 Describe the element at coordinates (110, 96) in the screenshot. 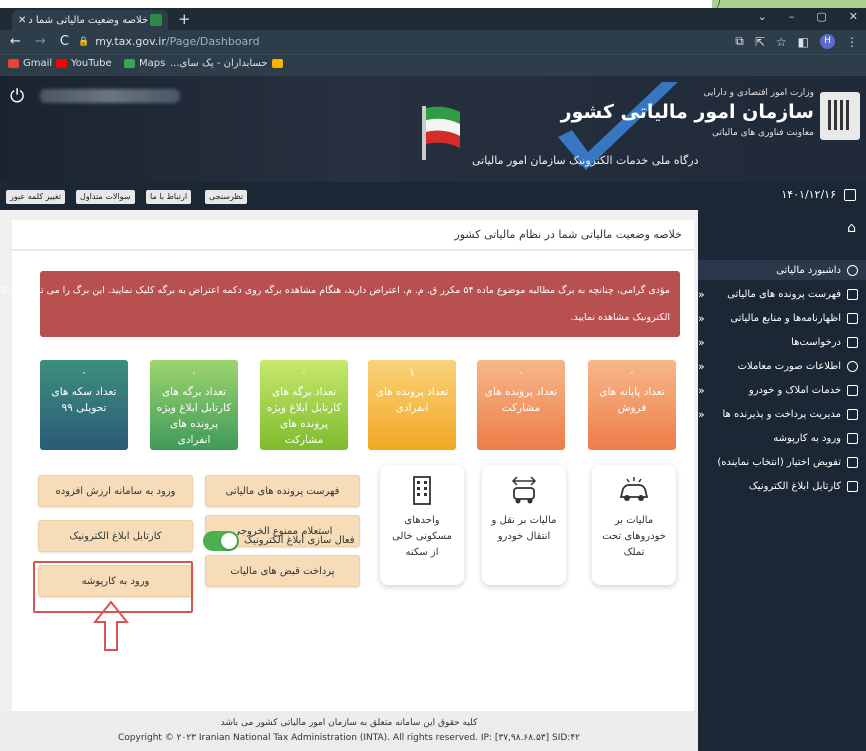

I see `user-name-blurred` at that location.